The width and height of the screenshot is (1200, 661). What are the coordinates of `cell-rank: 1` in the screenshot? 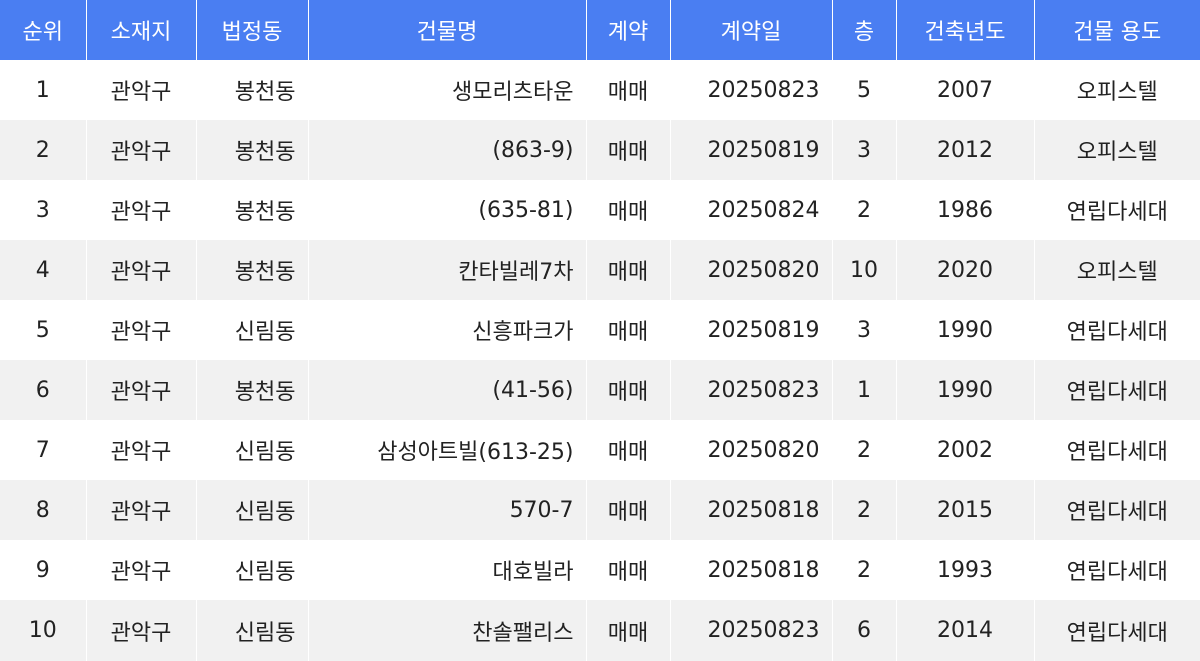 It's located at (43, 90).